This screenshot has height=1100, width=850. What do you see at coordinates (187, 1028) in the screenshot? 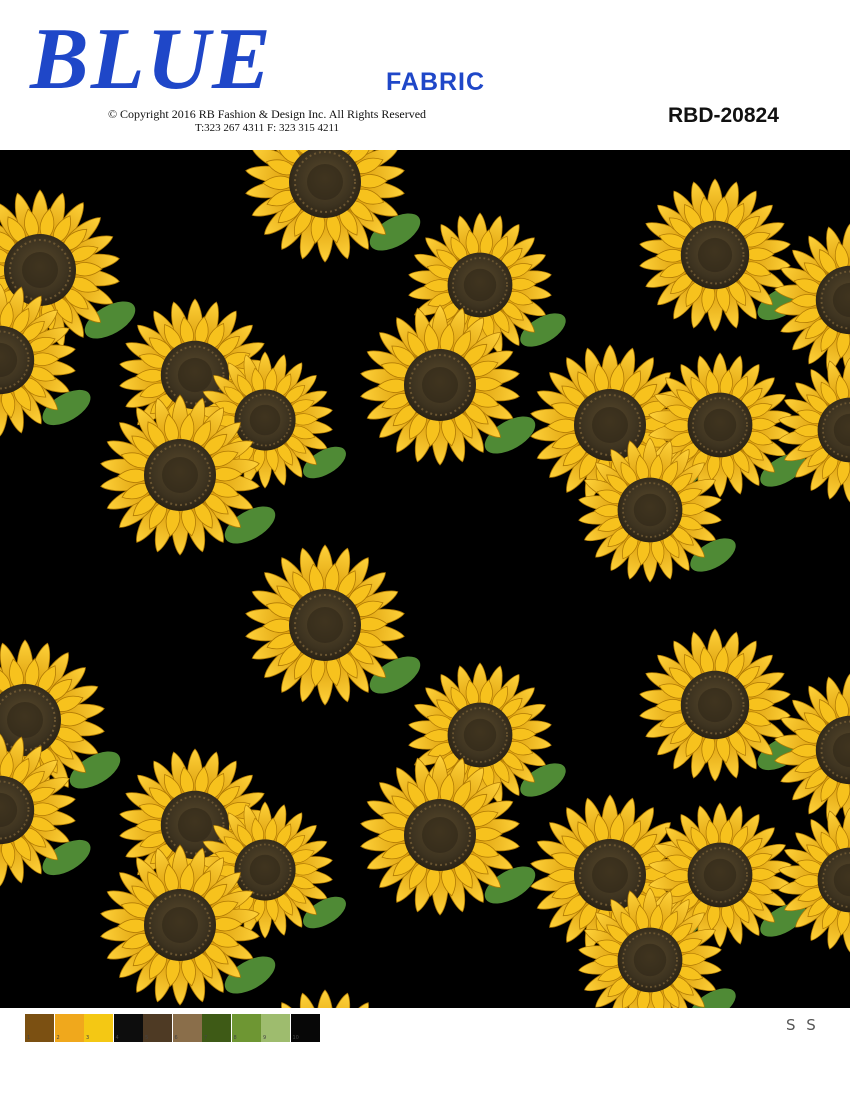
I see `palette-swatch: 6` at bounding box center [187, 1028].